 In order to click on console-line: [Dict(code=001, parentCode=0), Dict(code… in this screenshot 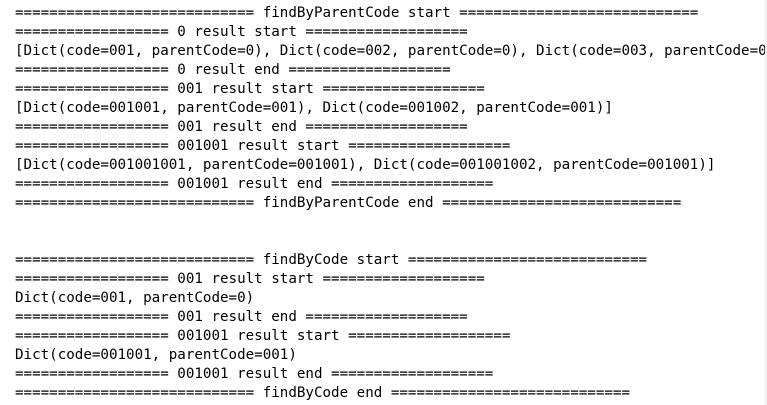, I will do `click(391, 51)`.